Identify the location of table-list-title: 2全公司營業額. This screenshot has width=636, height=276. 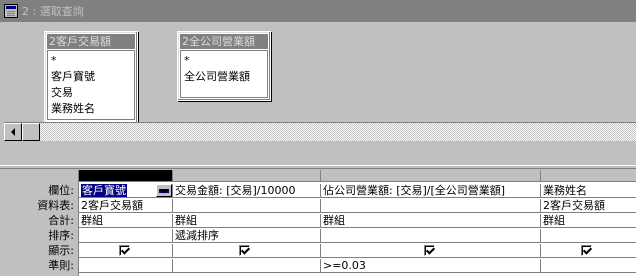
(224, 41).